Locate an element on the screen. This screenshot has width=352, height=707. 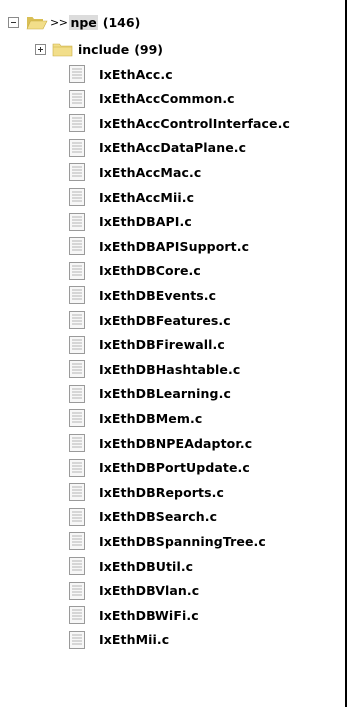
file-item: IxEthAccMac.c is located at coordinates (135, 172).